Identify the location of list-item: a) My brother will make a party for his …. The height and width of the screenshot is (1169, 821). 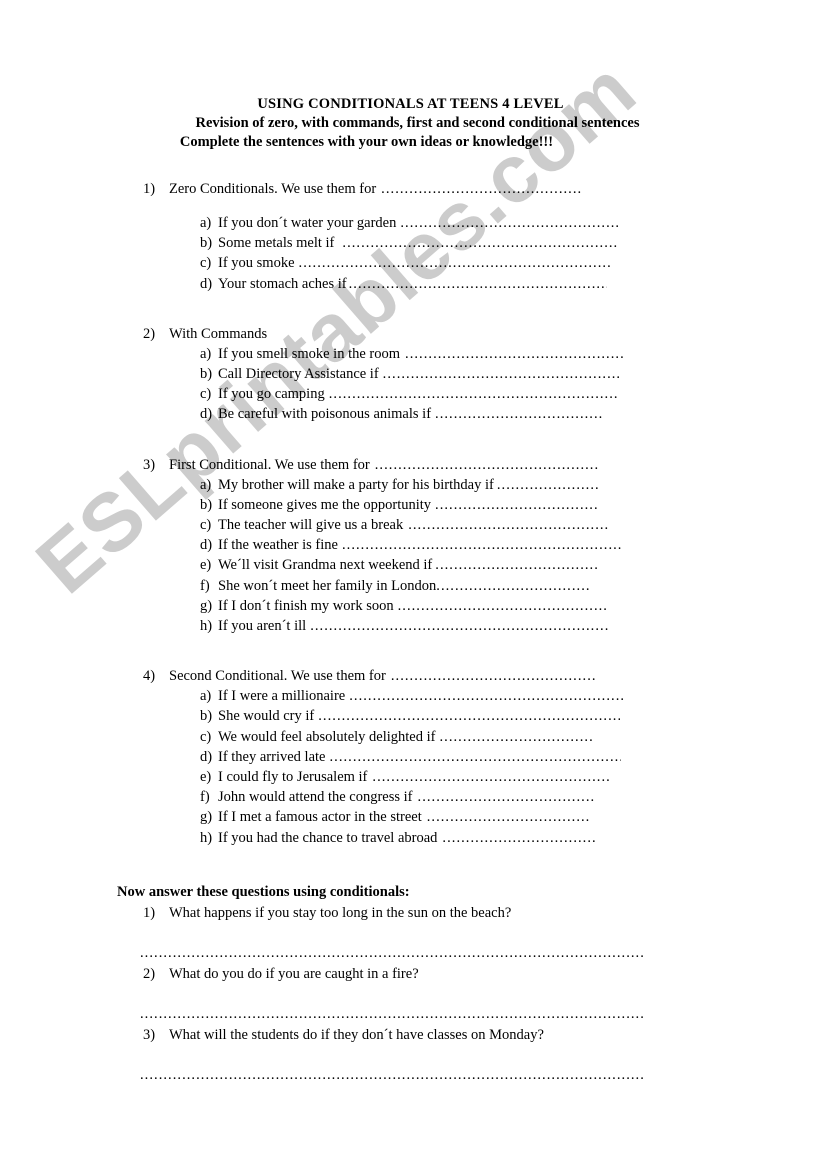
(410, 485).